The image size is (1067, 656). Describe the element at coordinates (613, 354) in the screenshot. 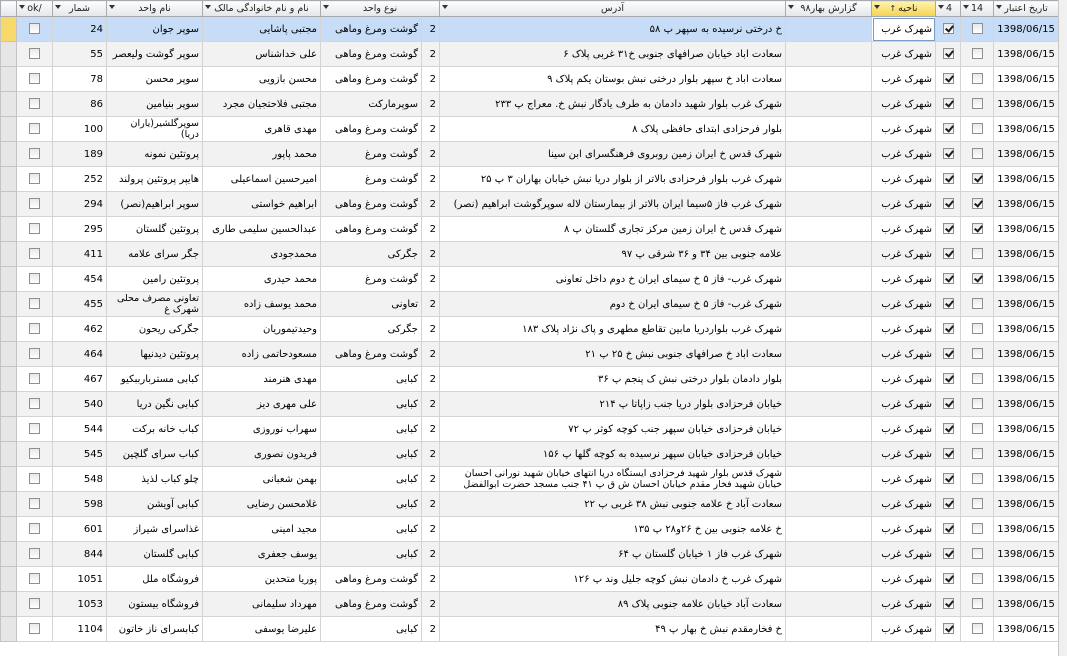

I see `address-cell: سعادت اباد خ صرافهای جنوبی نبش خ ۲۵ پ ۲۱` at that location.